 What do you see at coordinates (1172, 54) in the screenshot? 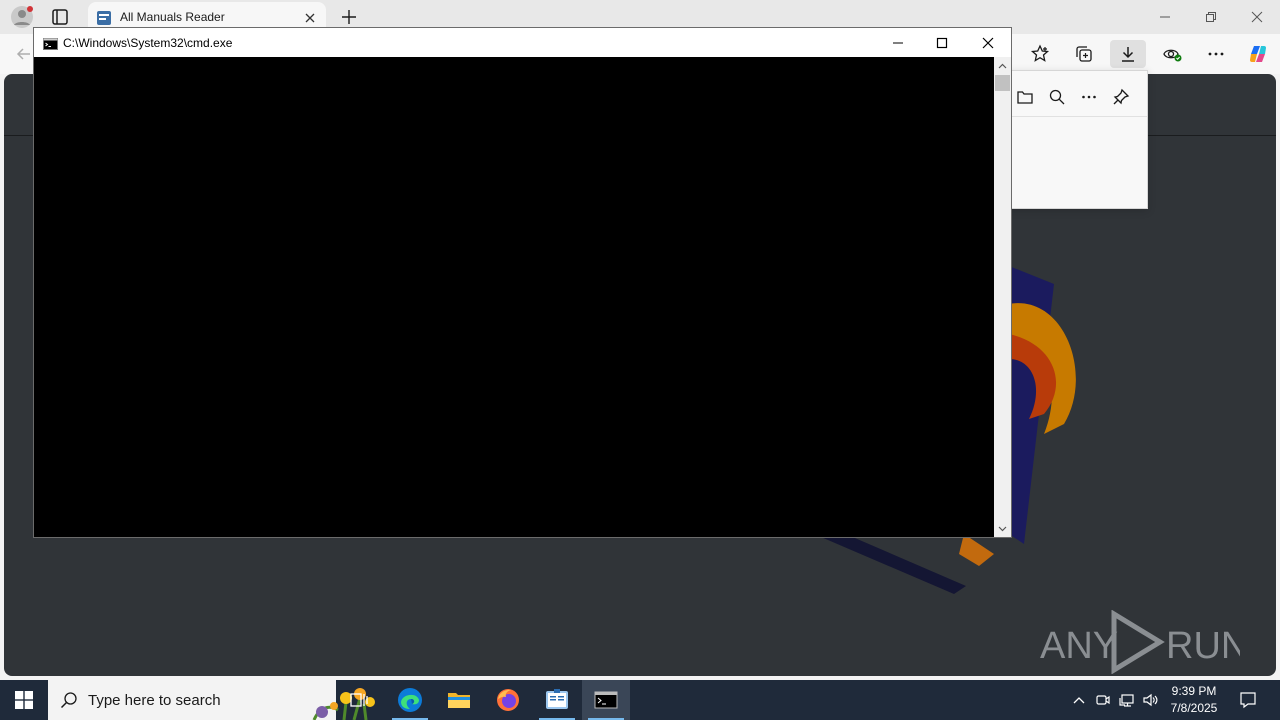
I see `extensions-icon` at bounding box center [1172, 54].